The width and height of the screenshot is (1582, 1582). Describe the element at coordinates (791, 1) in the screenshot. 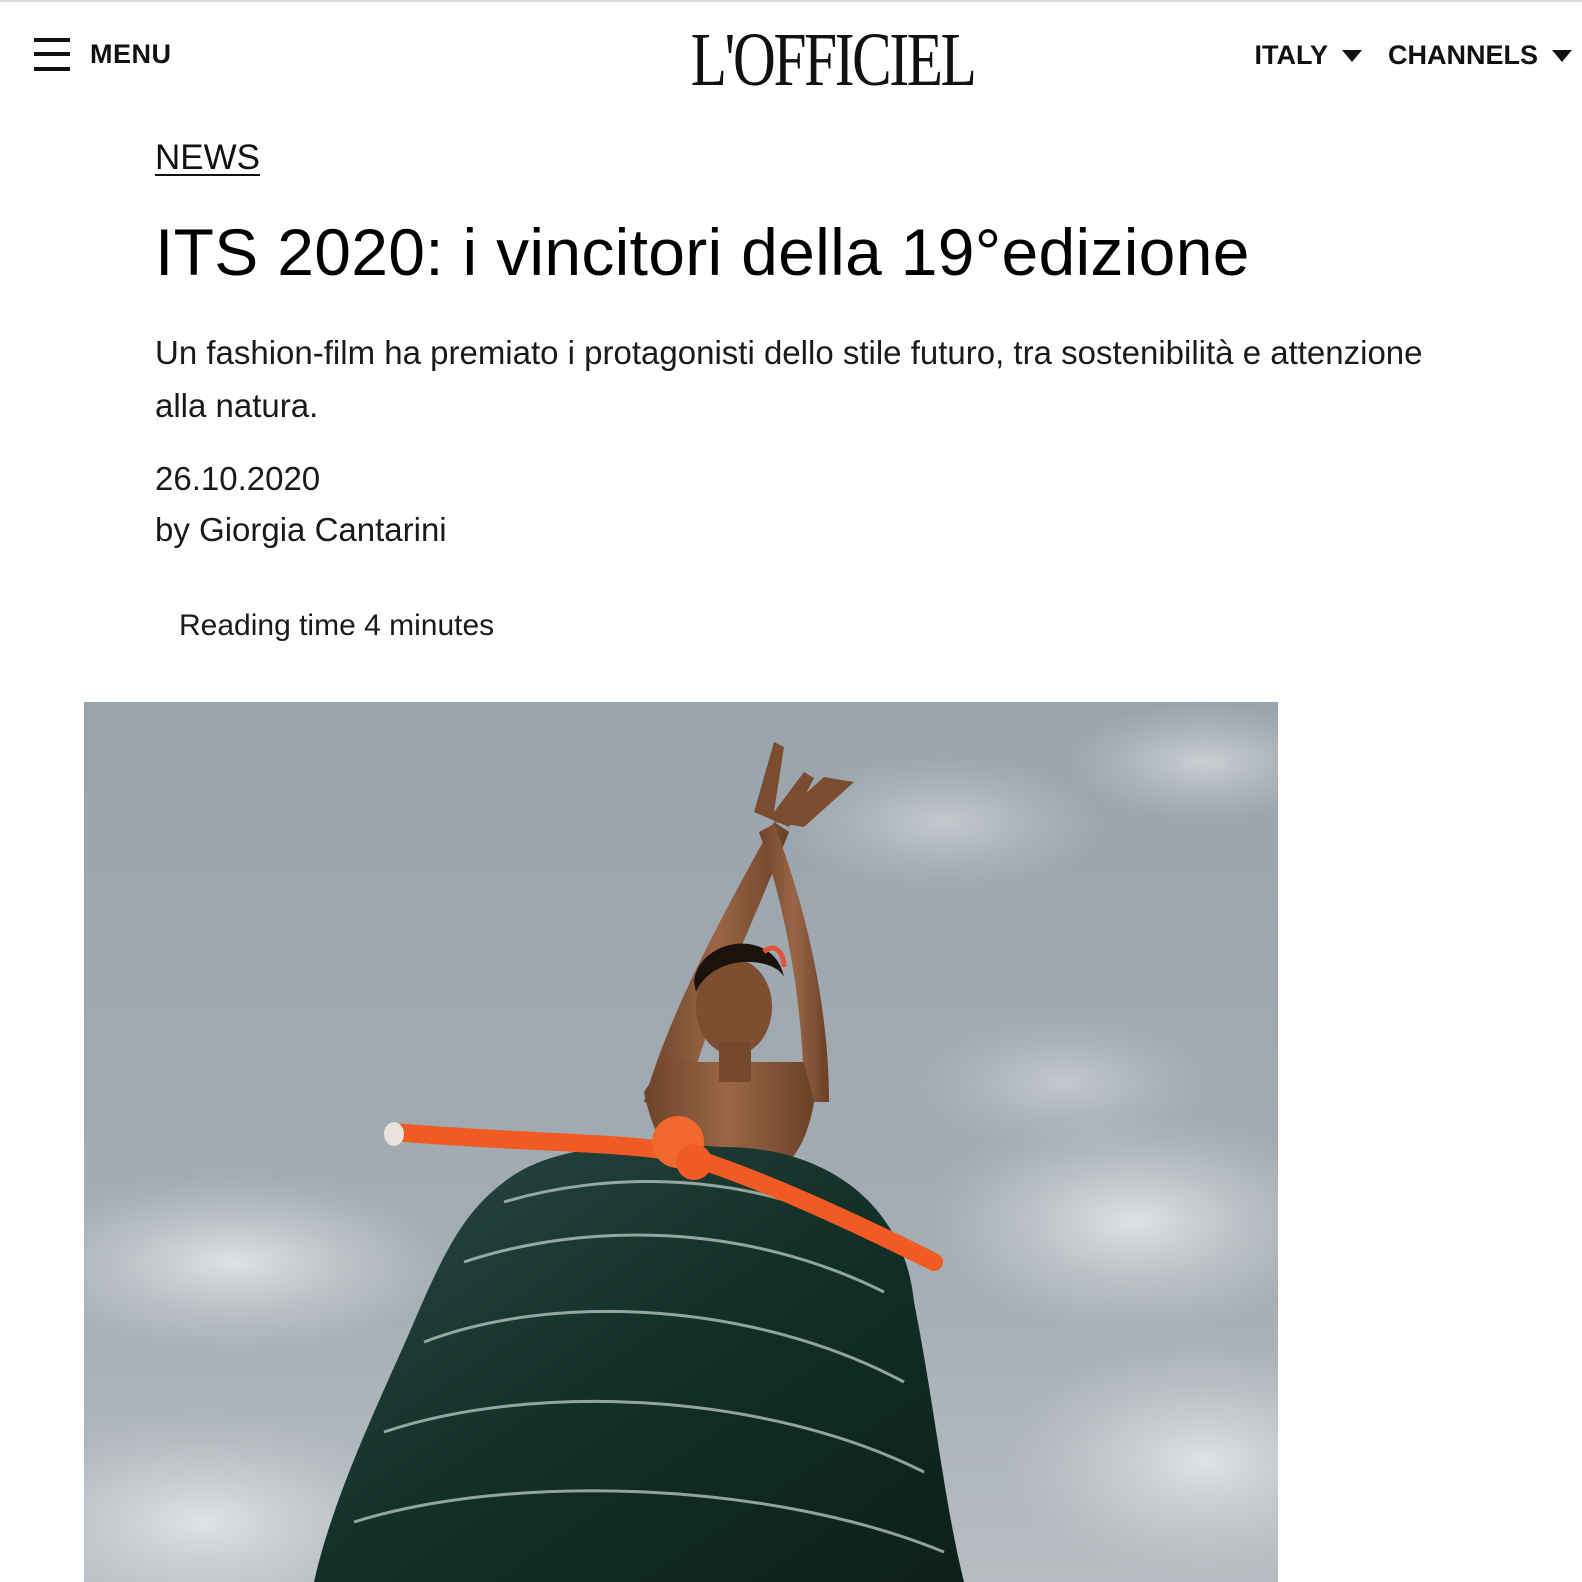

I see `top-divider` at that location.